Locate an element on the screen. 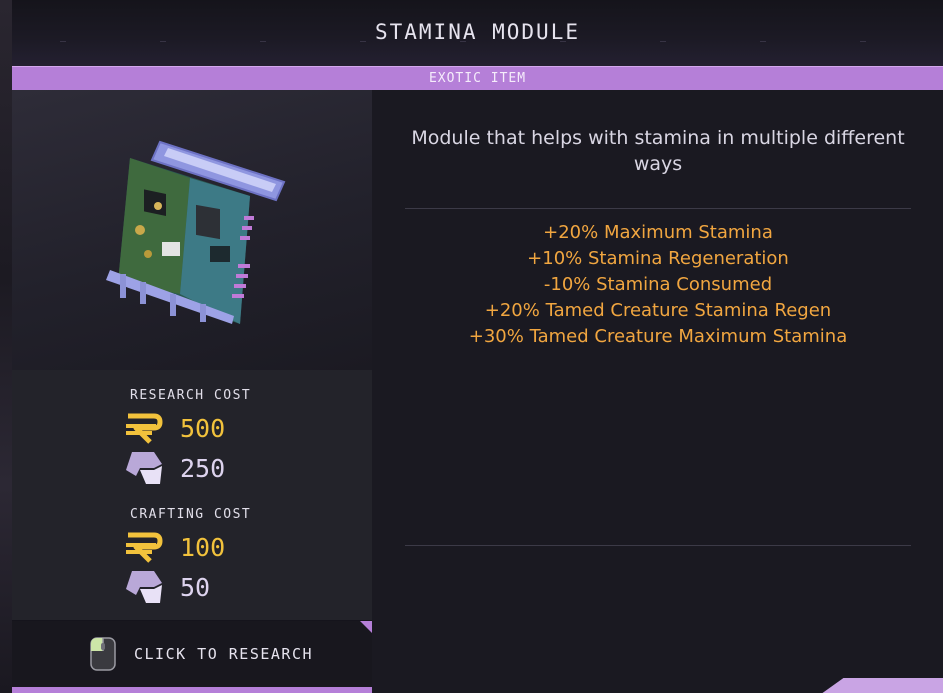 The height and width of the screenshot is (693, 943). stat-line: +10% Stamina Regeneration is located at coordinates (658, 258).